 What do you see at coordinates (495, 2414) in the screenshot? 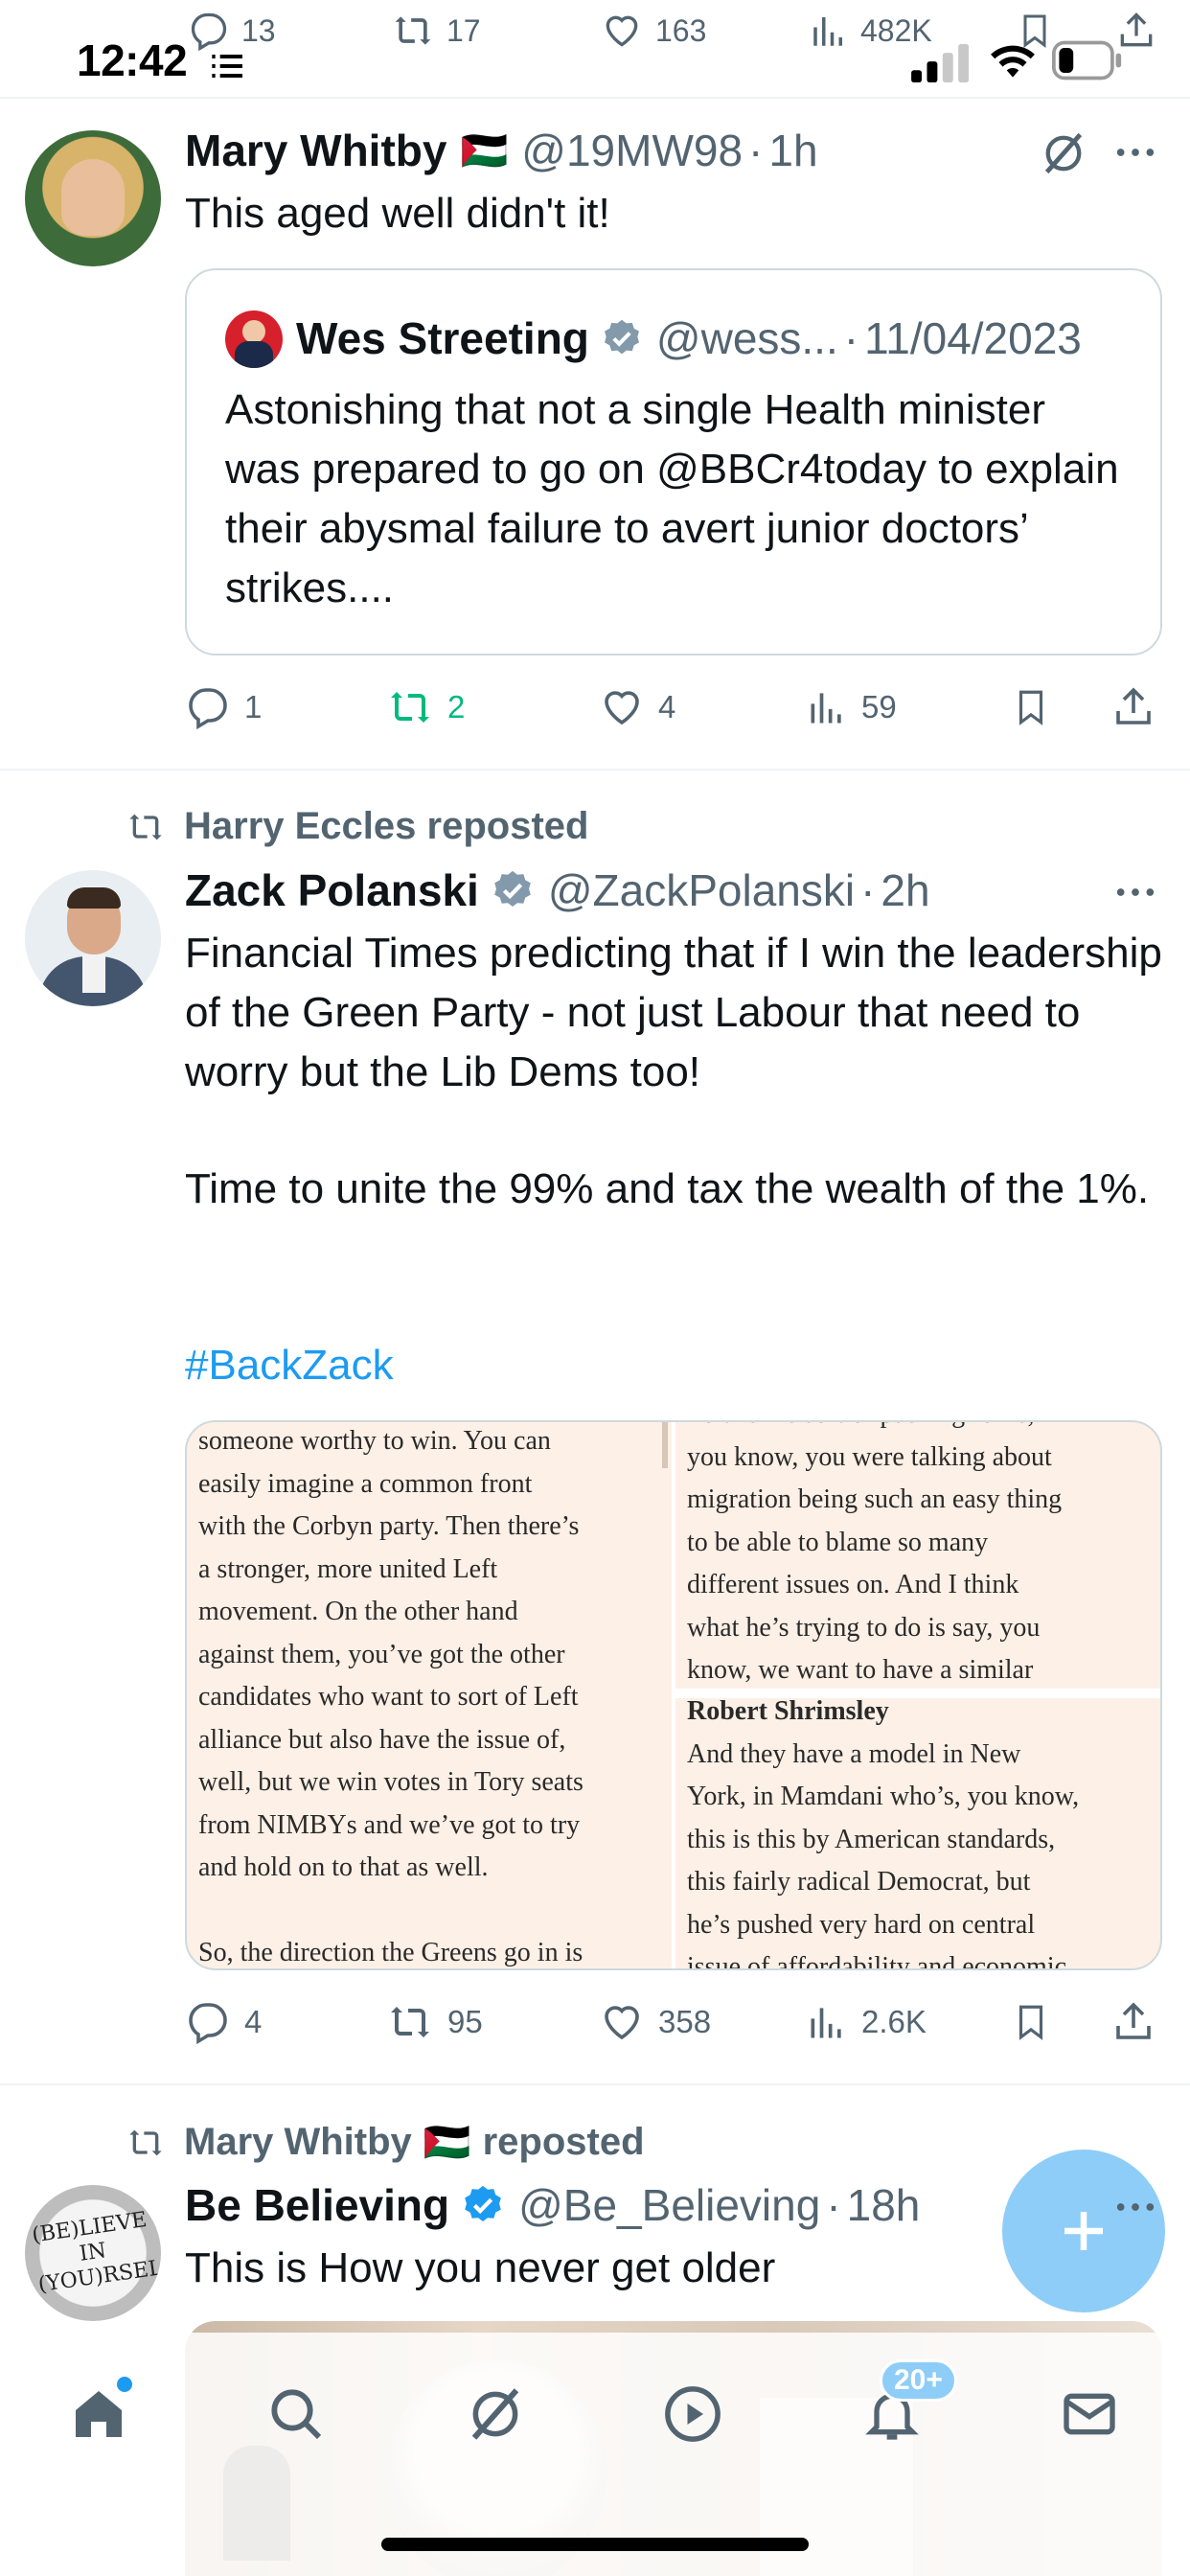
I see `tab-grok` at bounding box center [495, 2414].